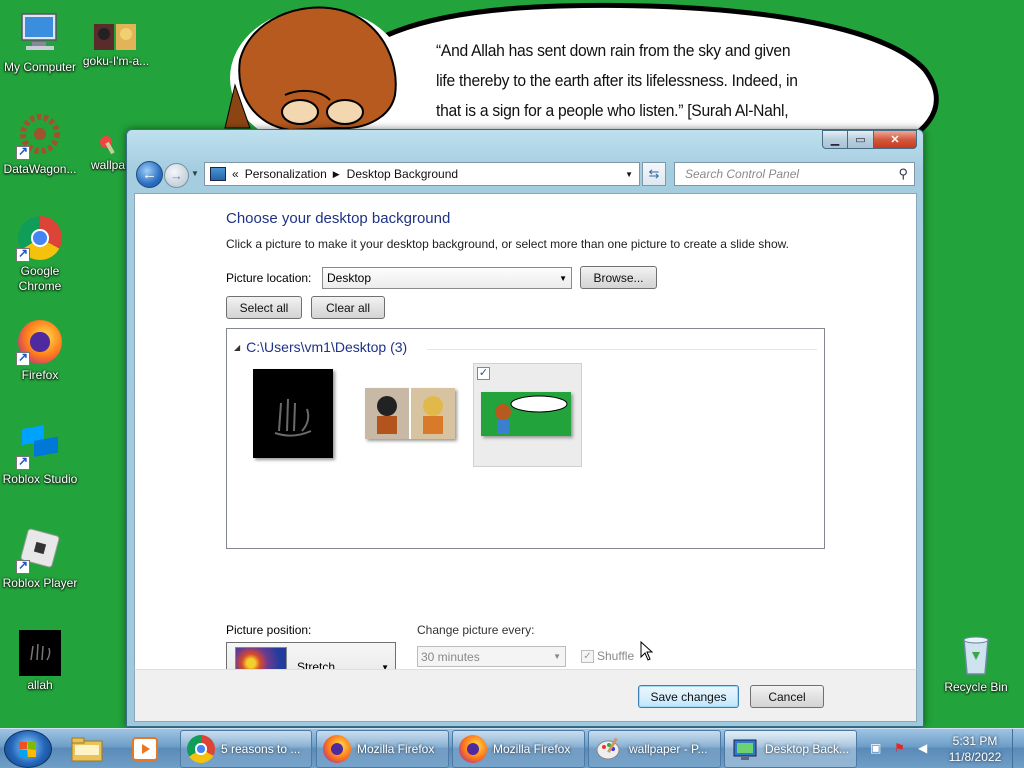  I want to click on clock-time: 5:31 PM, so click(975, 741).